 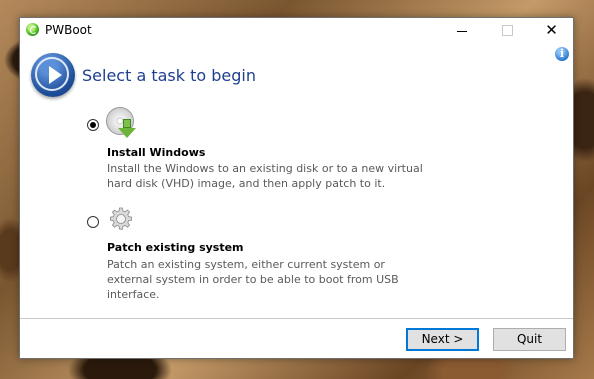 I want to click on info-icon: i, so click(x=562, y=54).